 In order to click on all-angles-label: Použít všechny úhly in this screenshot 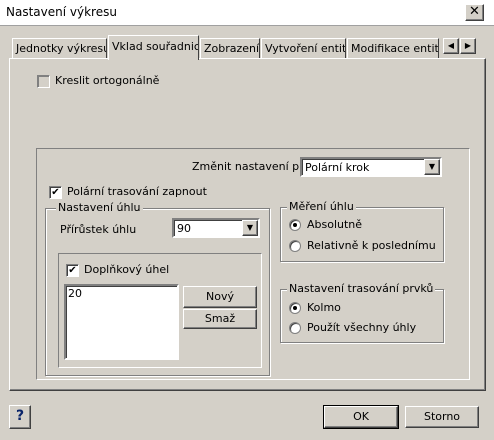, I will do `click(362, 327)`.